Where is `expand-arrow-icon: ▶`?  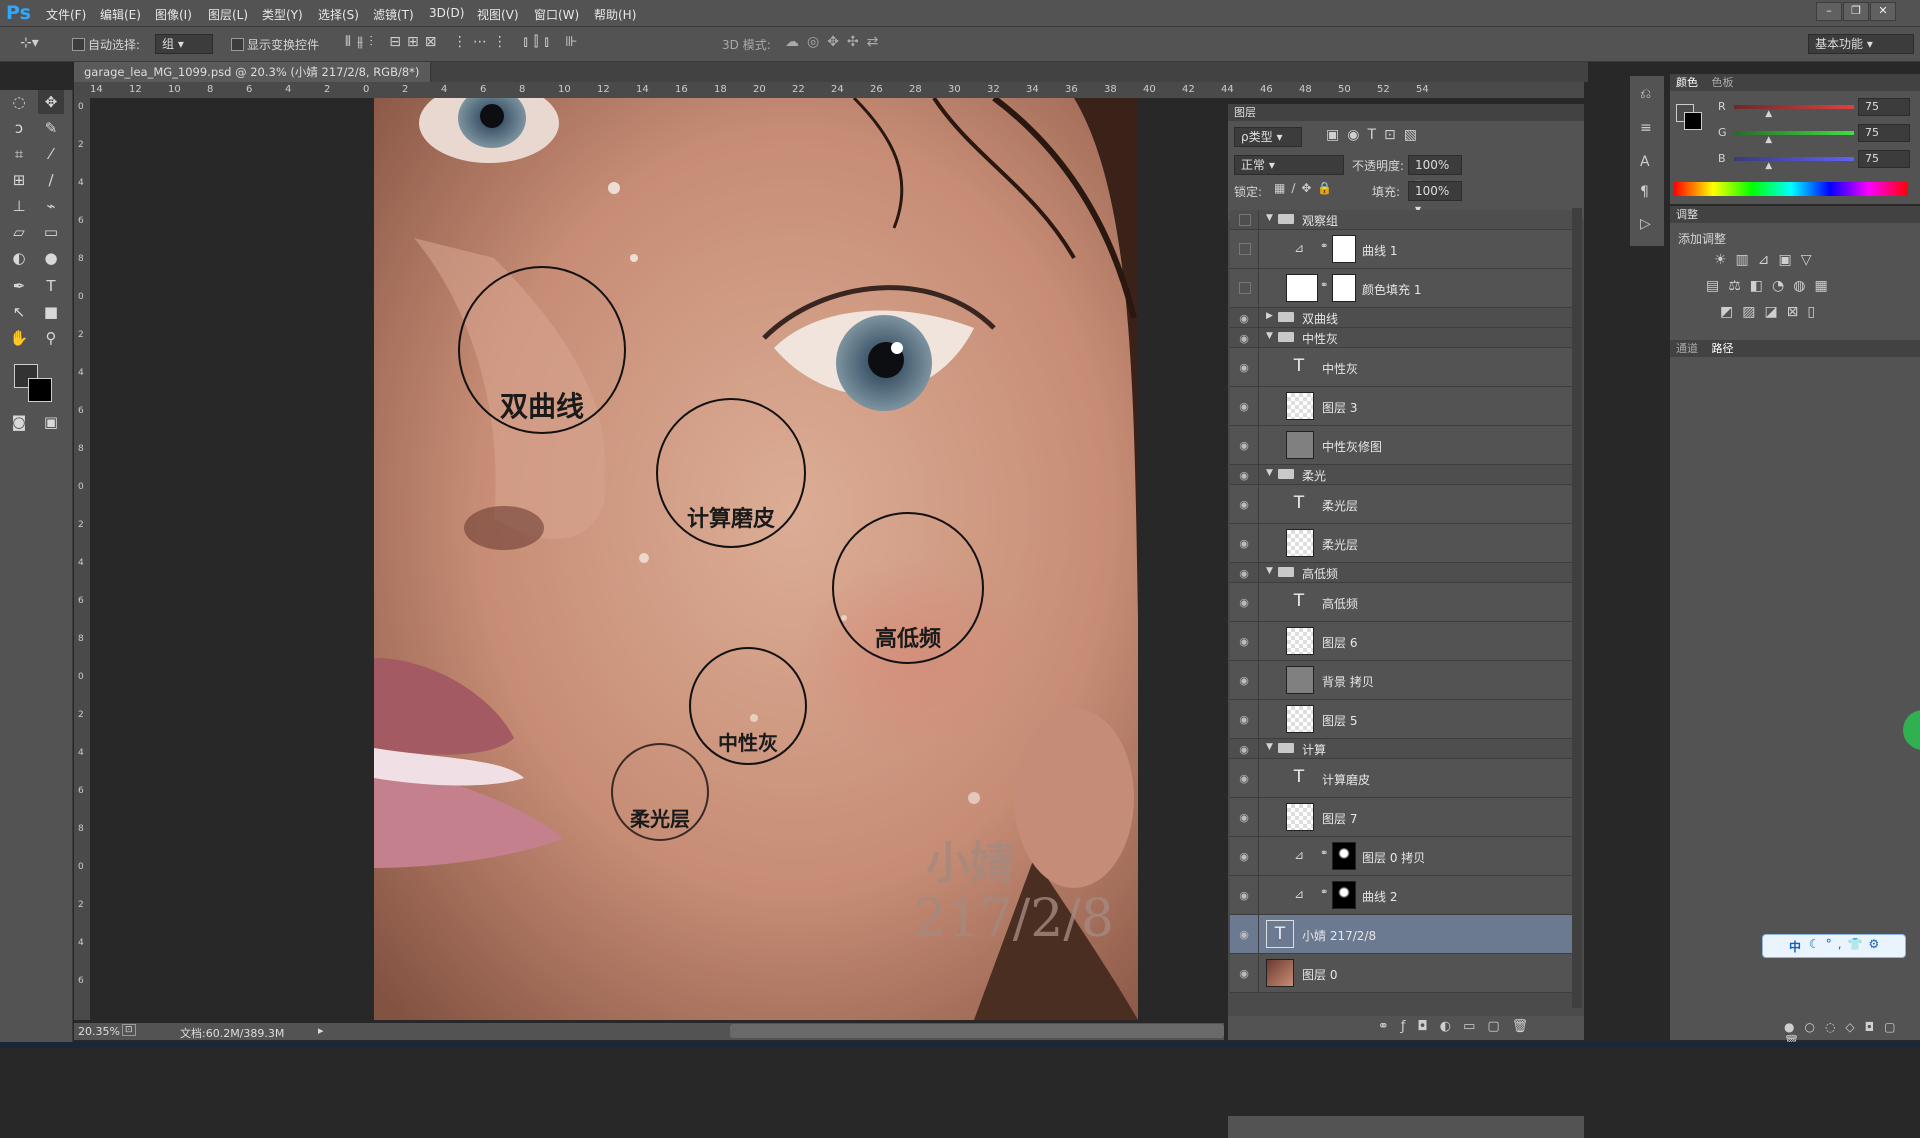
expand-arrow-icon: ▶ is located at coordinates (1269, 316).